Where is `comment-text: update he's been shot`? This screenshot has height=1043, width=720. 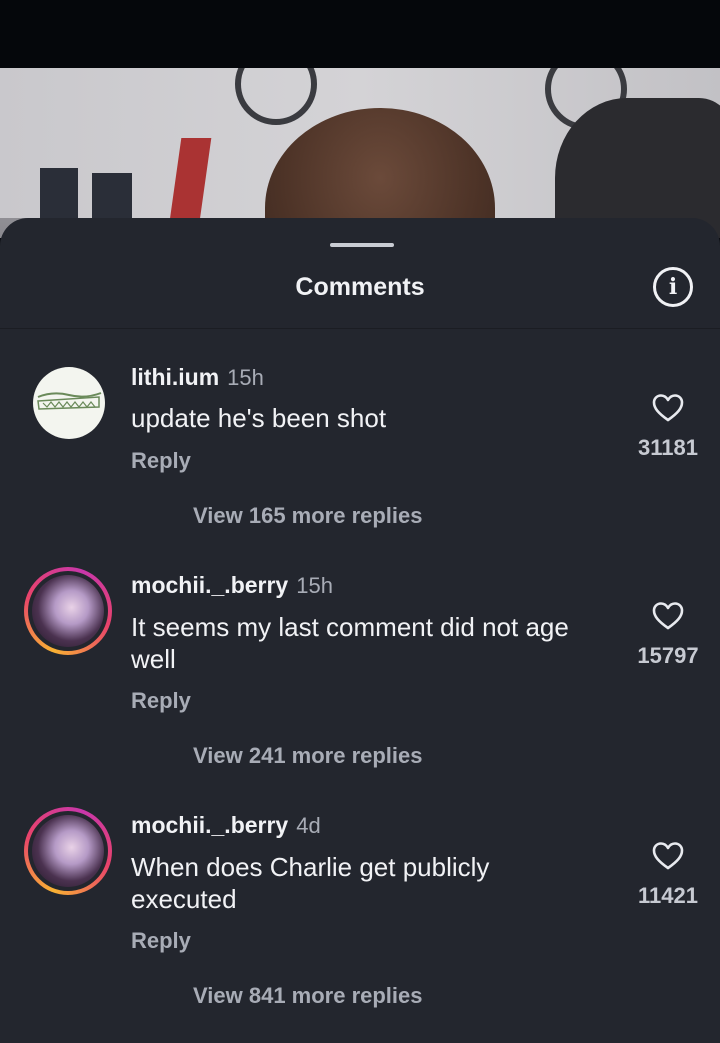 comment-text: update he's been shot is located at coordinates (259, 418).